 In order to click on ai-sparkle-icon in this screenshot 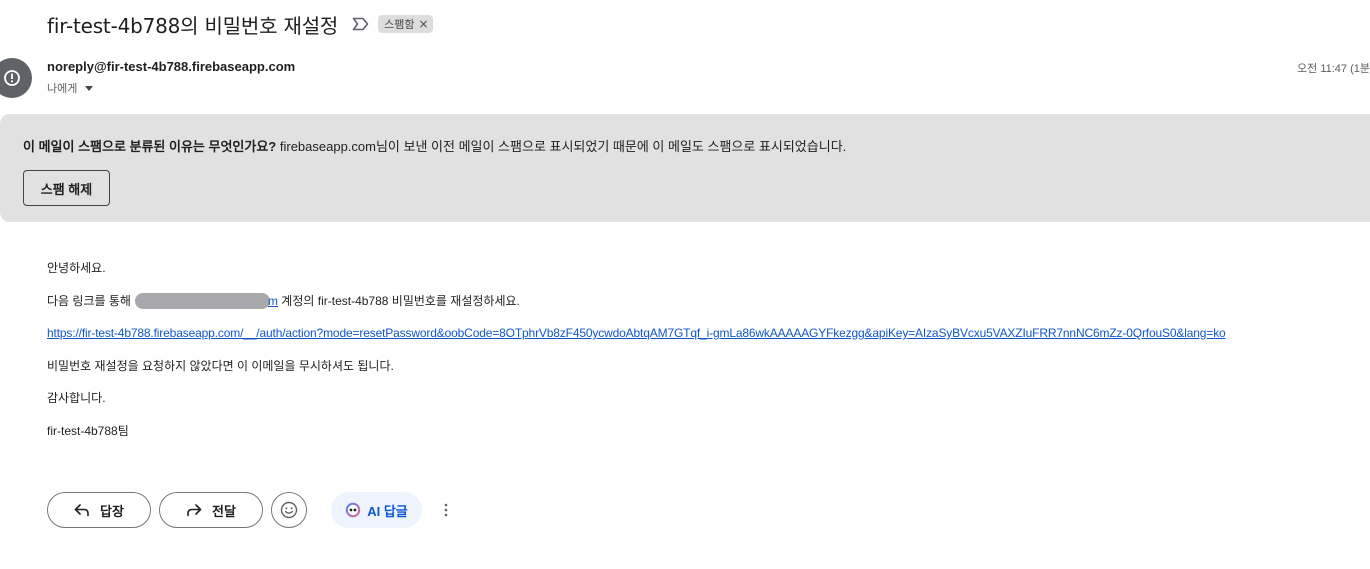, I will do `click(353, 510)`.